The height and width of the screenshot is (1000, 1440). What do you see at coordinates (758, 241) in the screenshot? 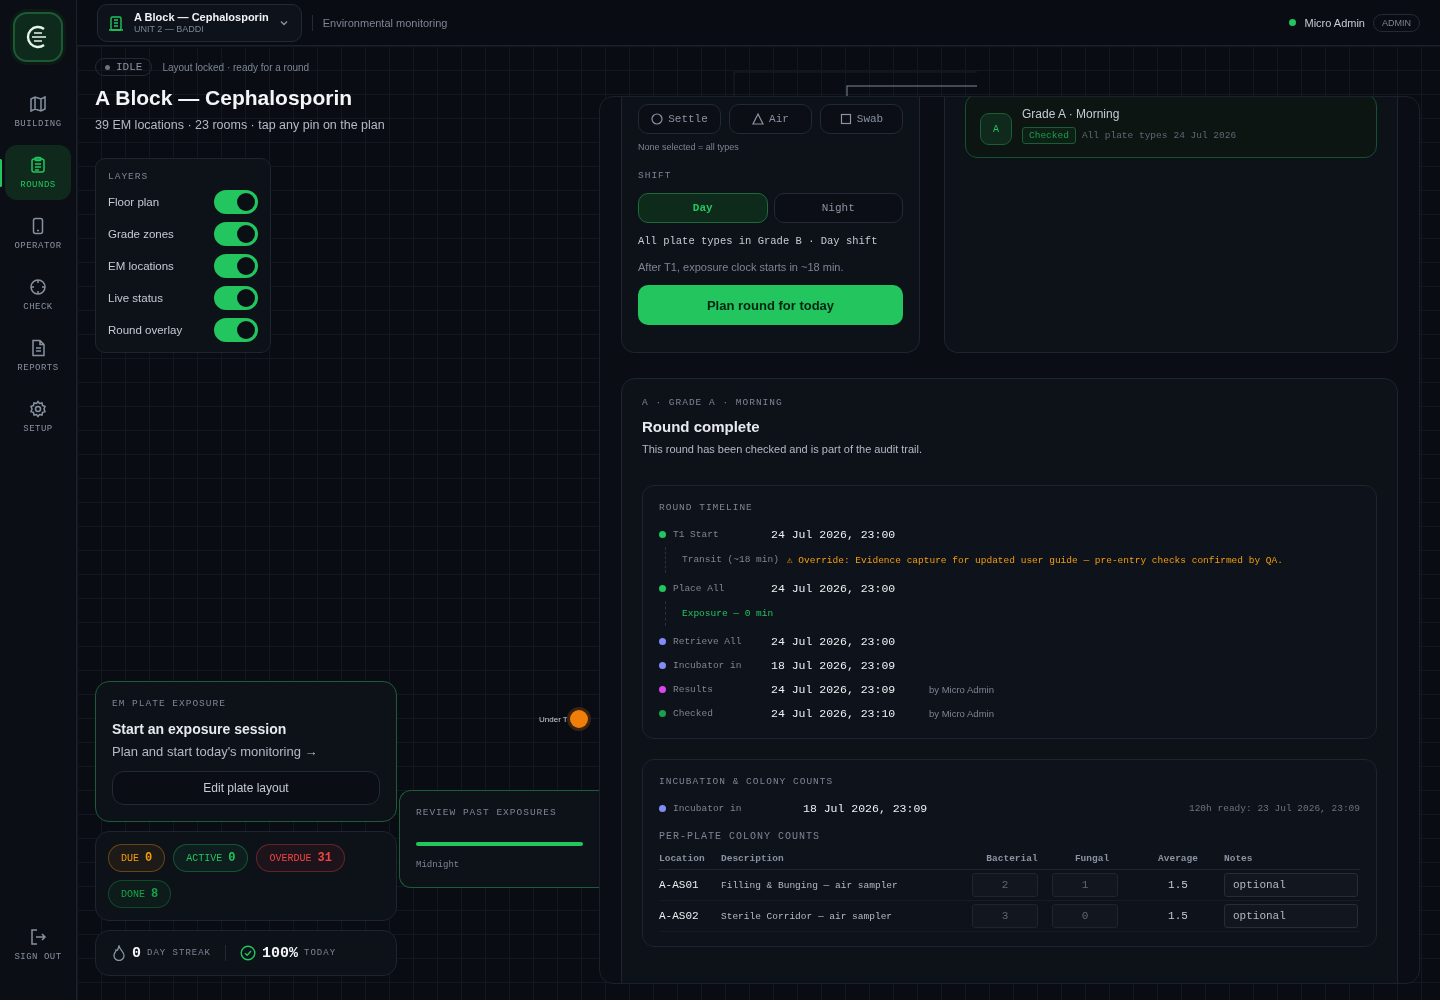
I see `plan-summary: All plate types in Grade B · Day shift` at bounding box center [758, 241].